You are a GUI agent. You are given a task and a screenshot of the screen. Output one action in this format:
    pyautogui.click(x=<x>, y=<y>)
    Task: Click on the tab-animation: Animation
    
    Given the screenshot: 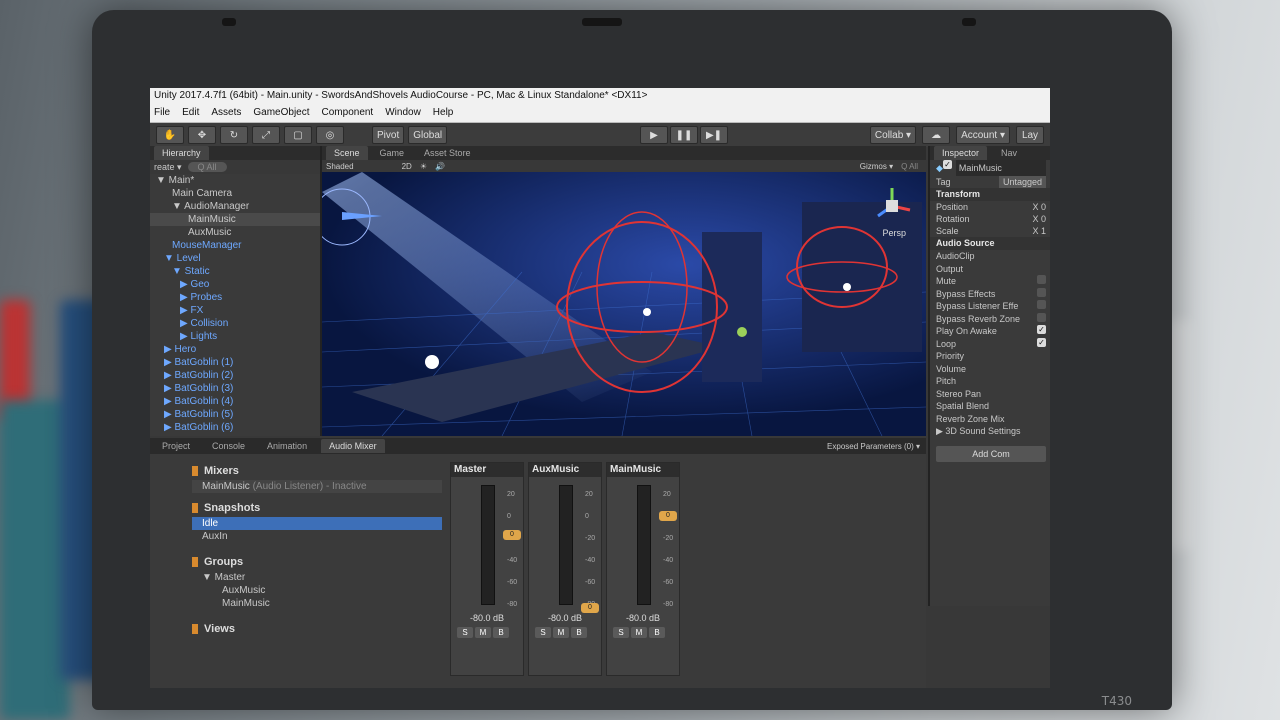 What is the action you would take?
    pyautogui.click(x=287, y=446)
    